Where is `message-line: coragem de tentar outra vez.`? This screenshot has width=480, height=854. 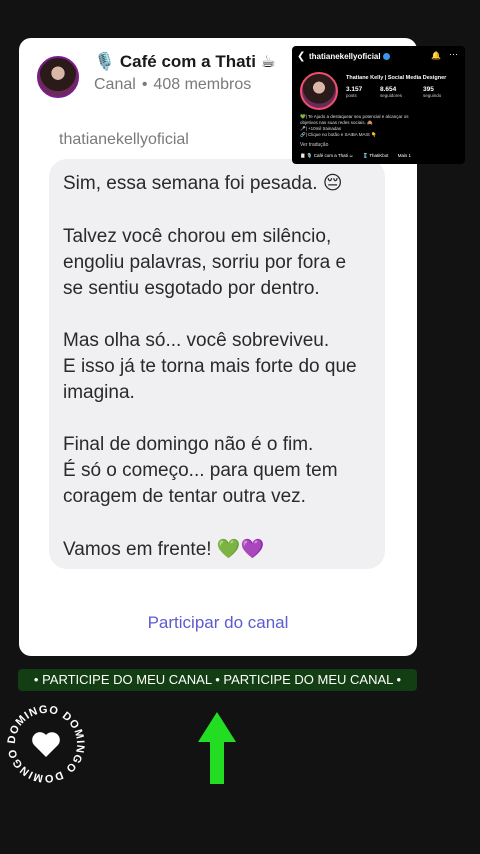 message-line: coragem de tentar outra vez. is located at coordinates (184, 496).